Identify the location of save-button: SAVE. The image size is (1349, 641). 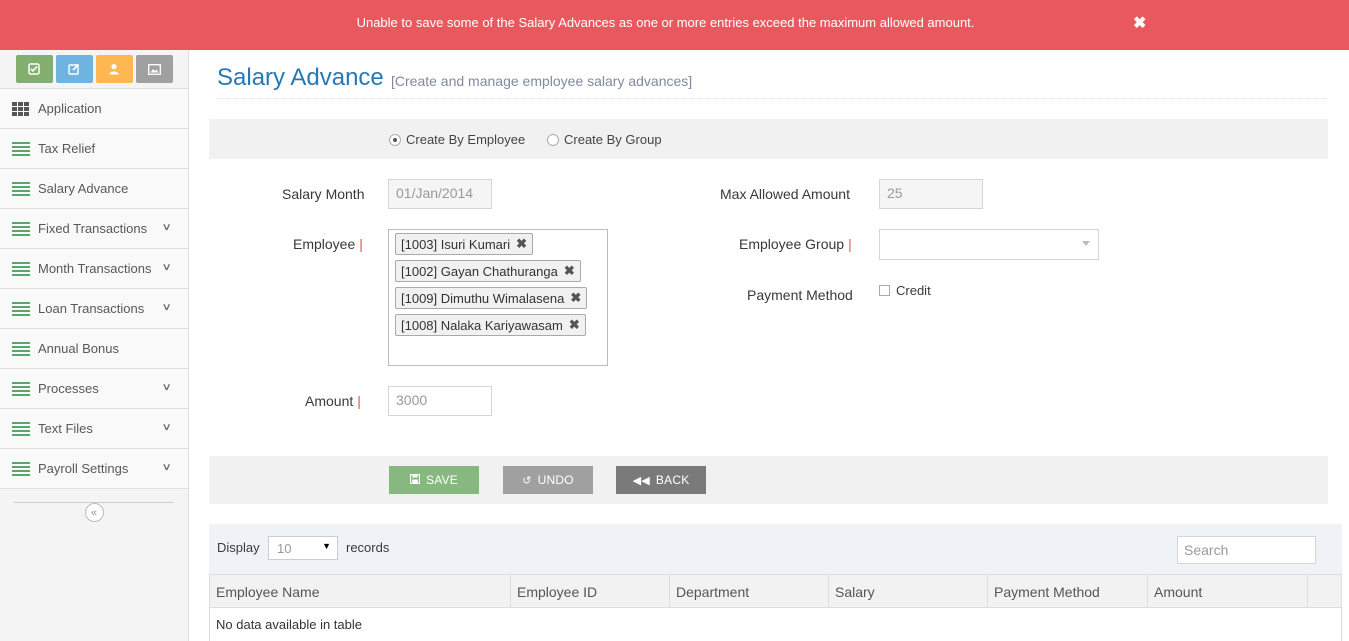
(434, 480).